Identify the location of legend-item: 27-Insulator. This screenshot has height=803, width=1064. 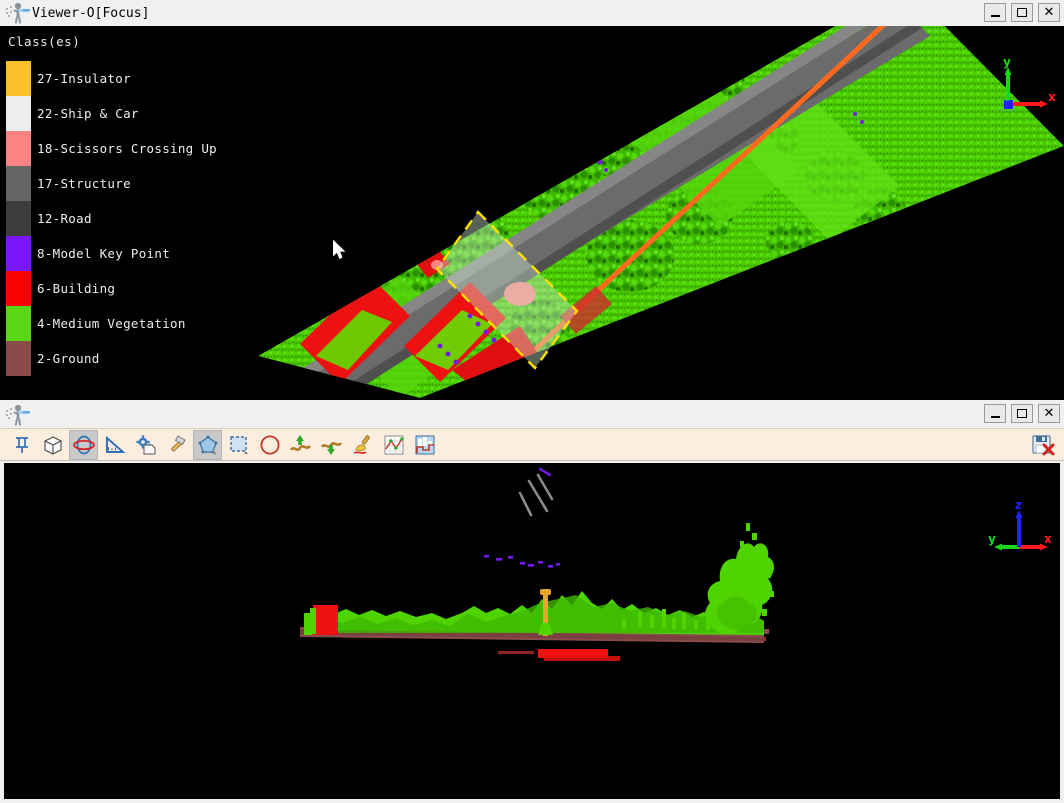
(111, 78).